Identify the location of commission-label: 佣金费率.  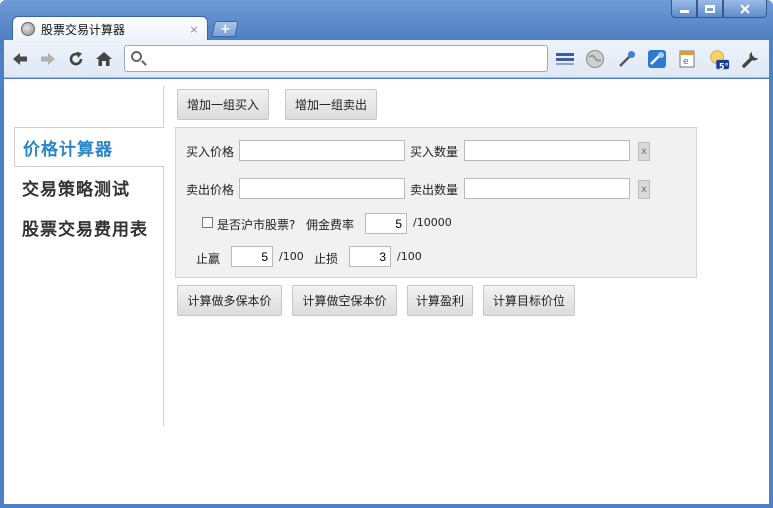
(330, 225).